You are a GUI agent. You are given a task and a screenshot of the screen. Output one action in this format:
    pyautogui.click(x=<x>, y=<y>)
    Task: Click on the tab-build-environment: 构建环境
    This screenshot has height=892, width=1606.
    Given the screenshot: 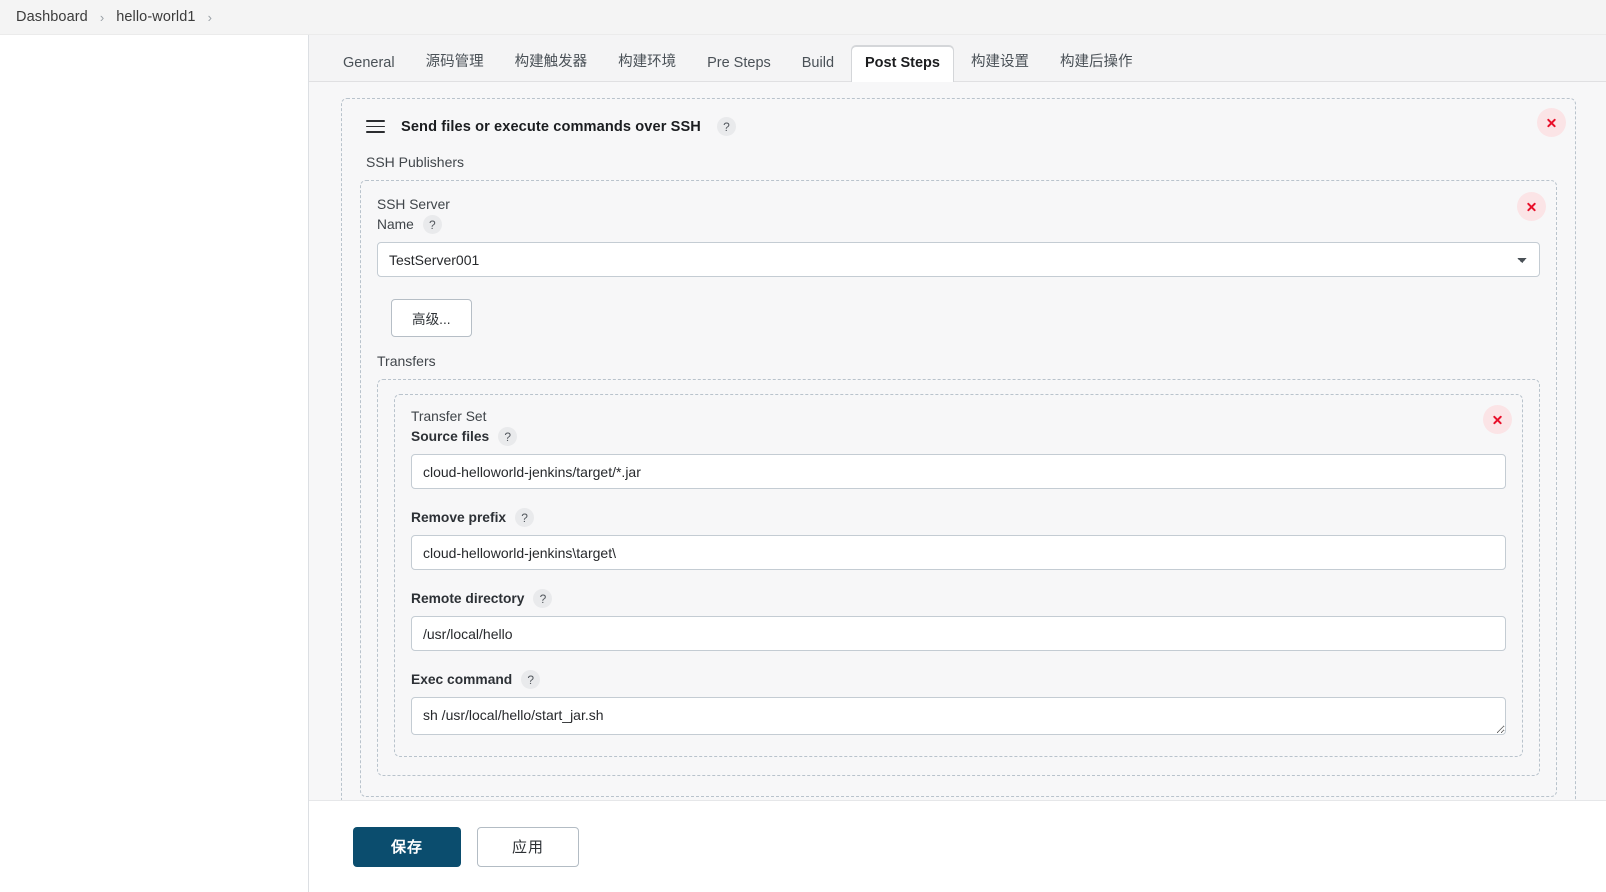 What is the action you would take?
    pyautogui.click(x=647, y=61)
    